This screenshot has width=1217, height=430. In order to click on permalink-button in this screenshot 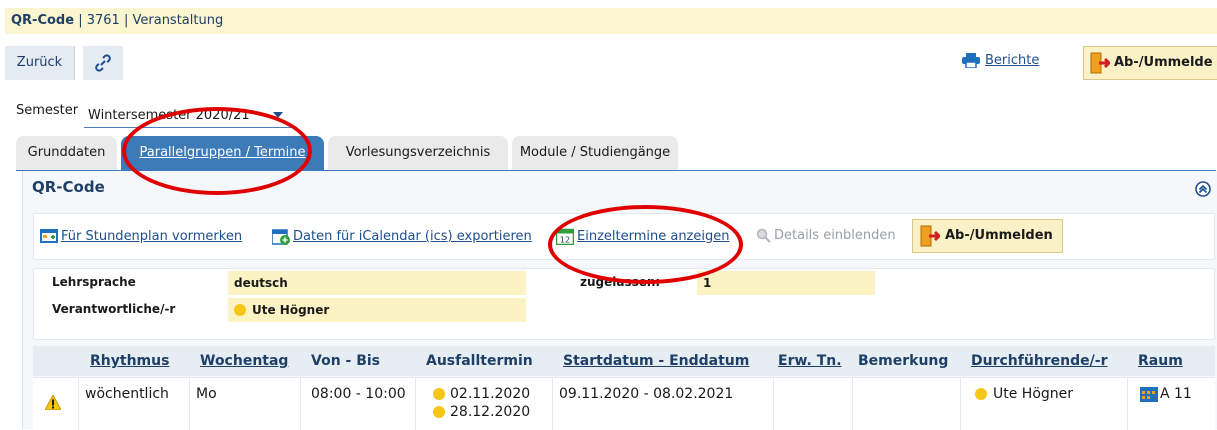, I will do `click(103, 63)`.